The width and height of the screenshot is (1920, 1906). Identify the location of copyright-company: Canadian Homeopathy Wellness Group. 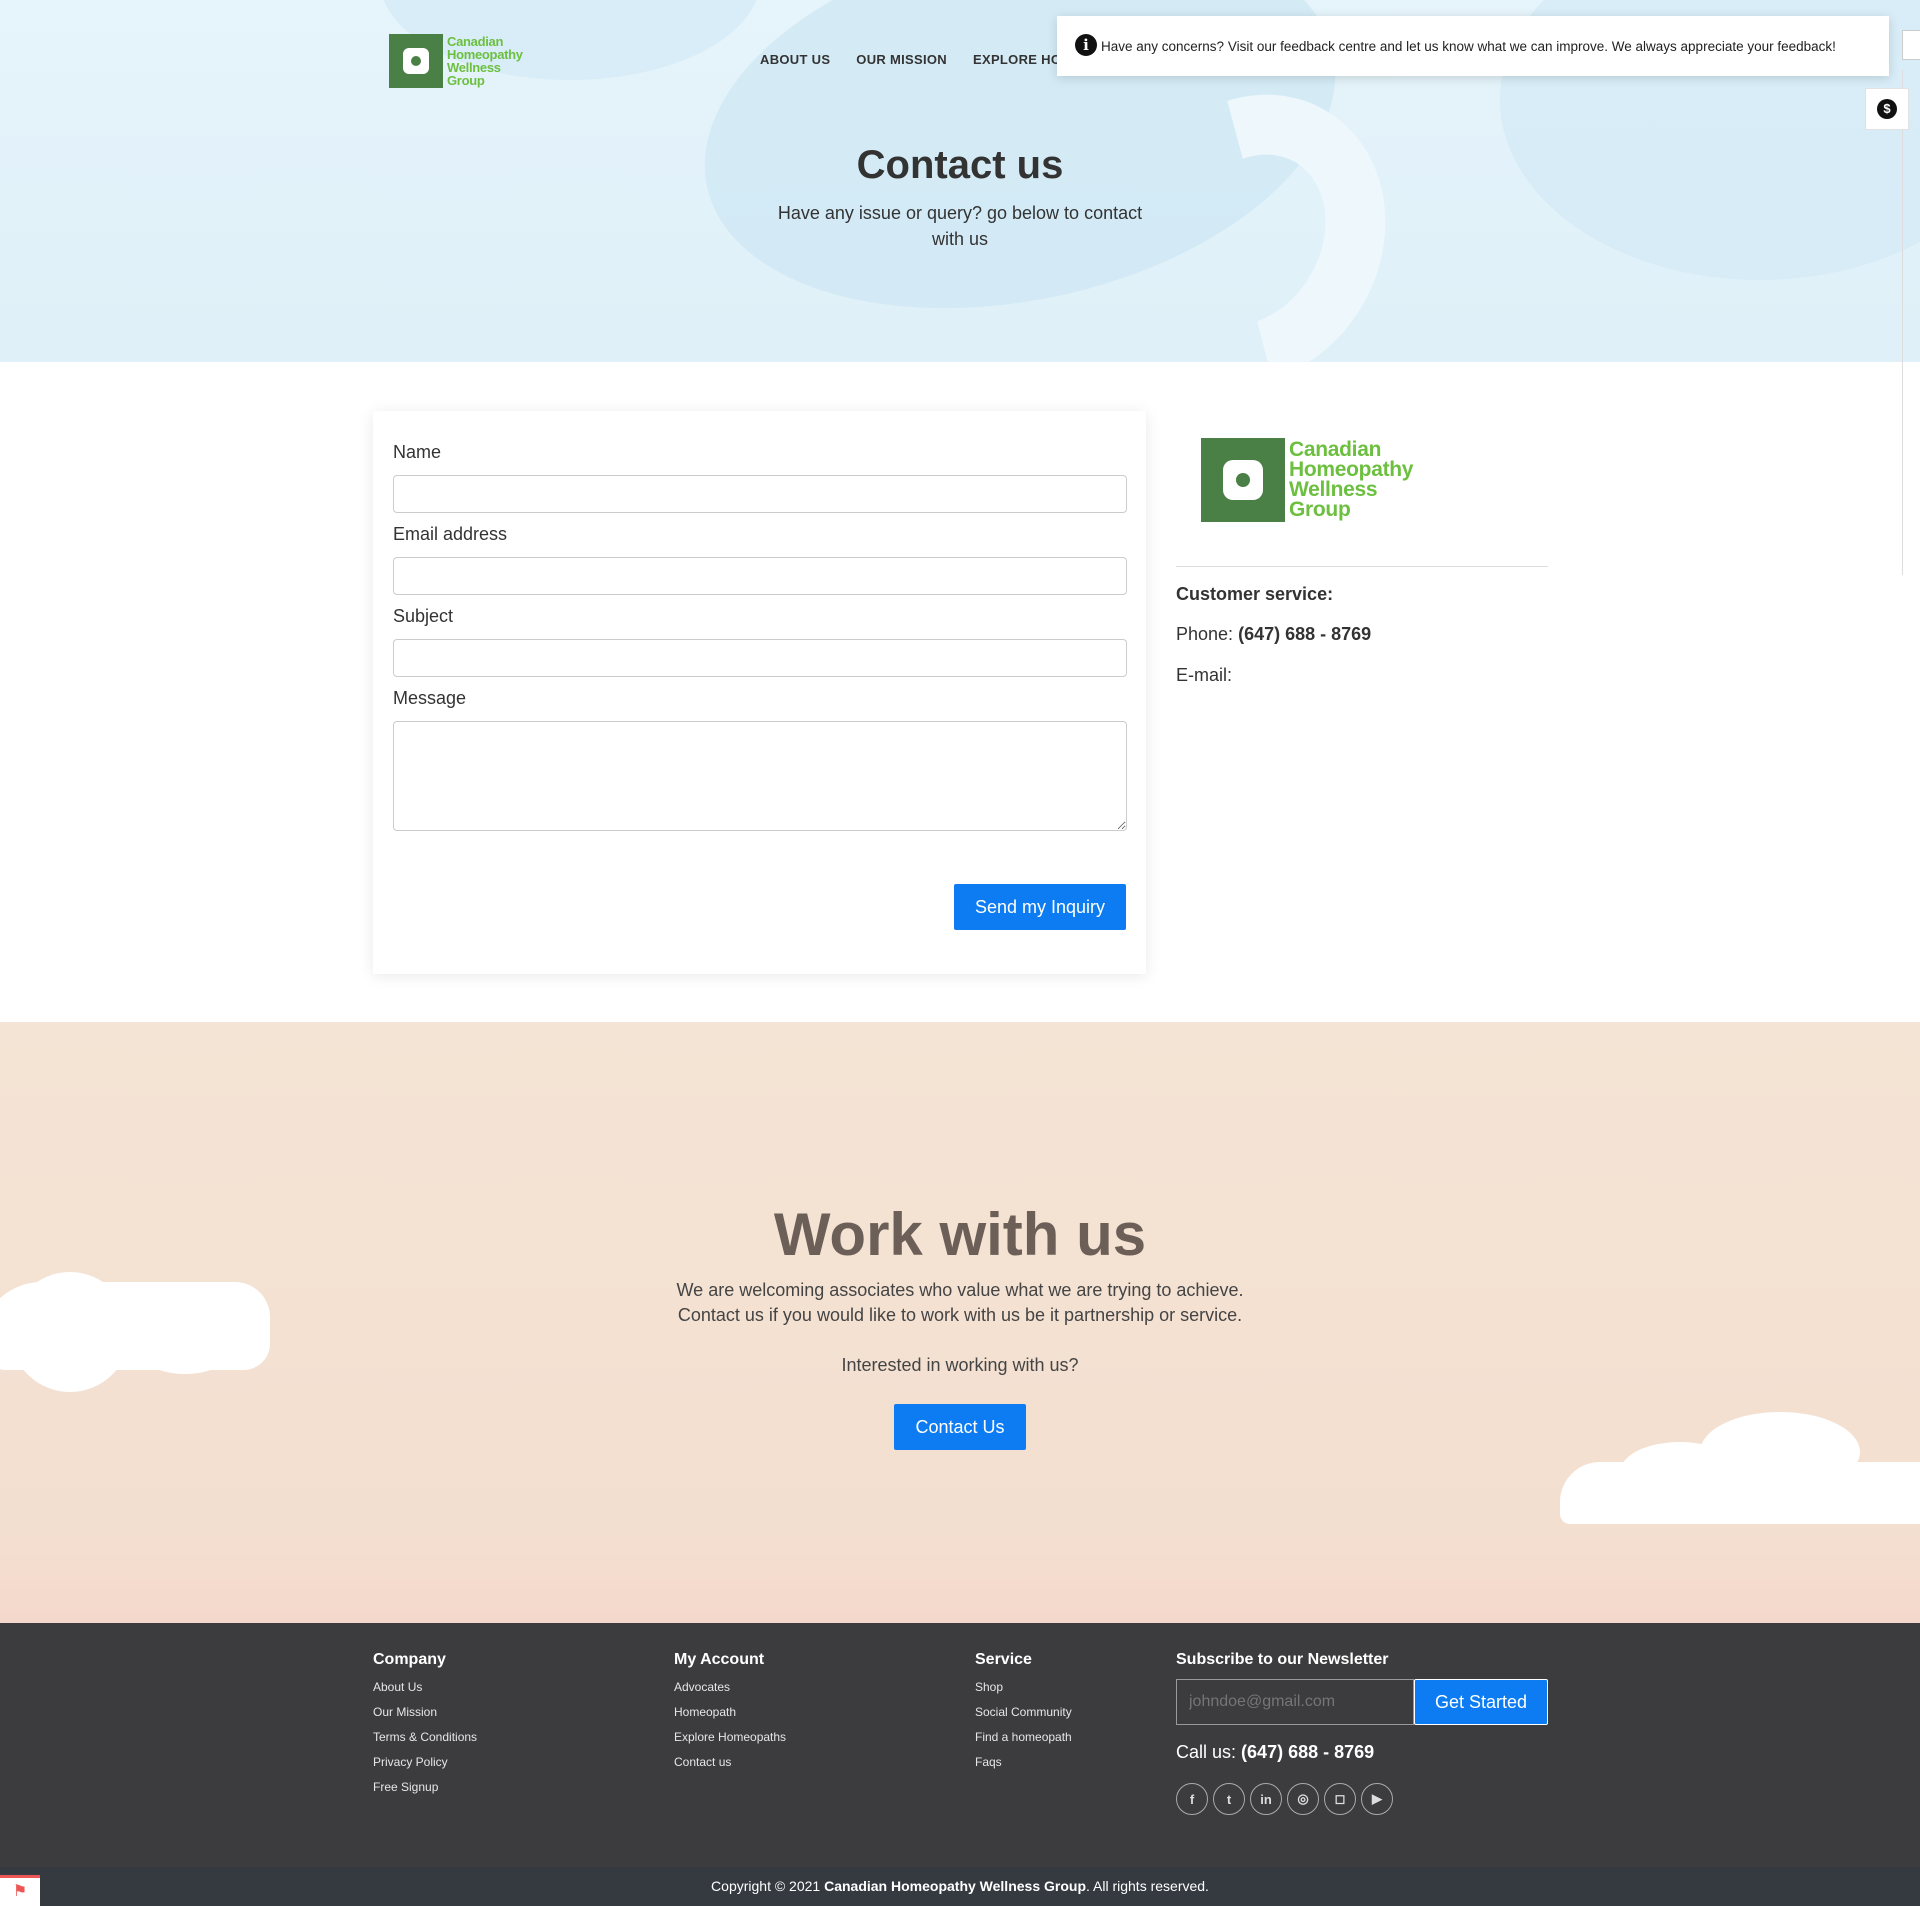
(955, 1886).